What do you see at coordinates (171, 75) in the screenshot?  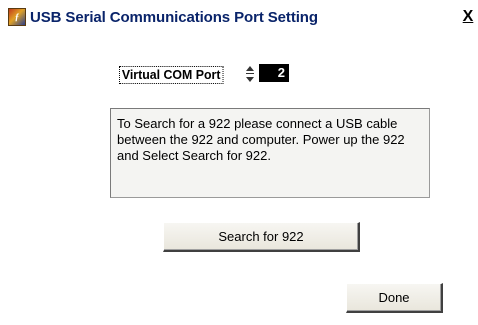 I see `com-port-label: Virtual COM Port` at bounding box center [171, 75].